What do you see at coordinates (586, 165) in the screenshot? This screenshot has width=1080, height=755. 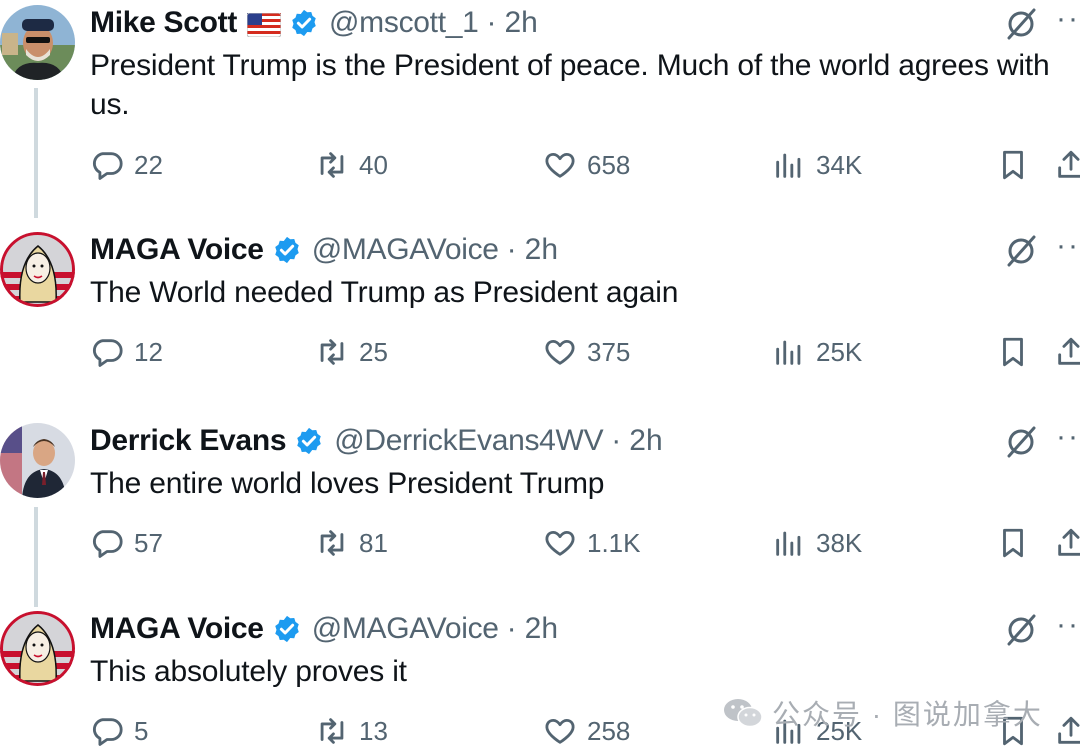 I see `like-button: 658` at bounding box center [586, 165].